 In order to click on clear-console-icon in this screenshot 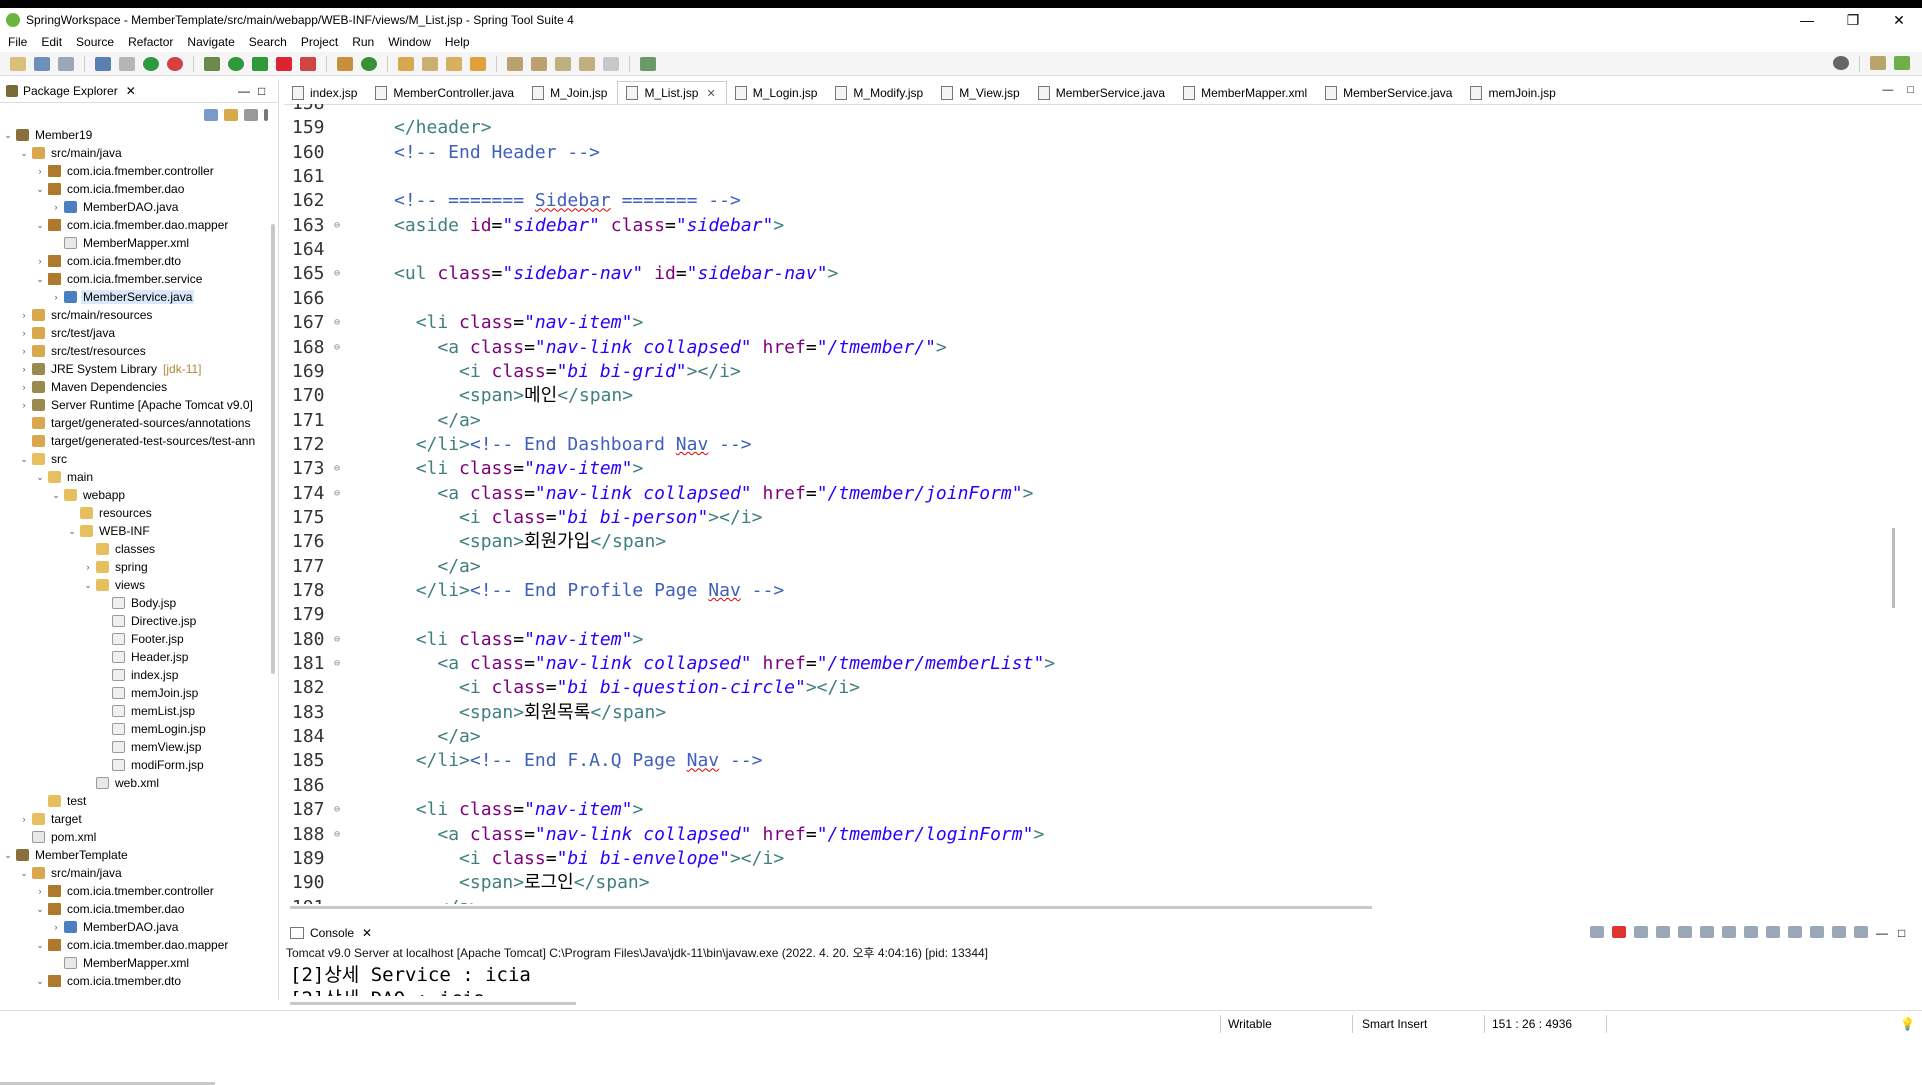, I will do `click(1685, 932)`.